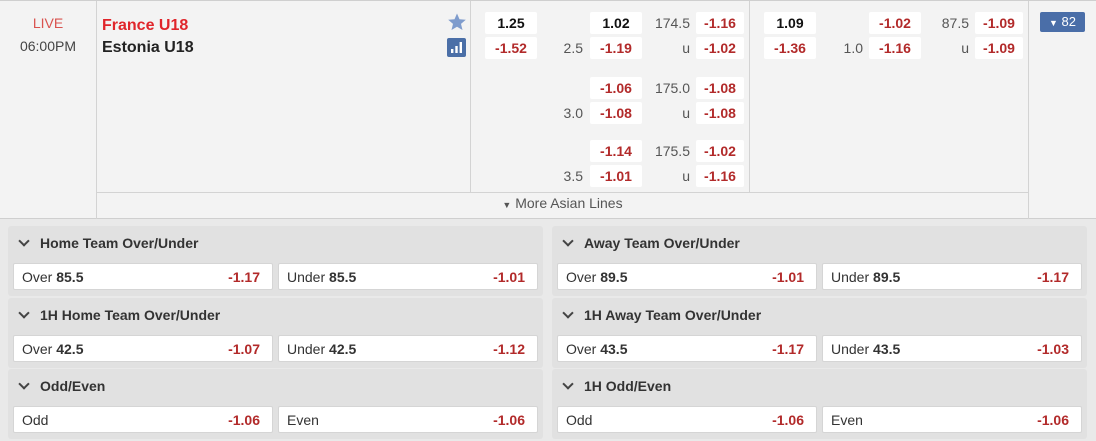 The width and height of the screenshot is (1096, 441). What do you see at coordinates (720, 176) in the screenshot?
I see `ou-under-odd: -1.16` at bounding box center [720, 176].